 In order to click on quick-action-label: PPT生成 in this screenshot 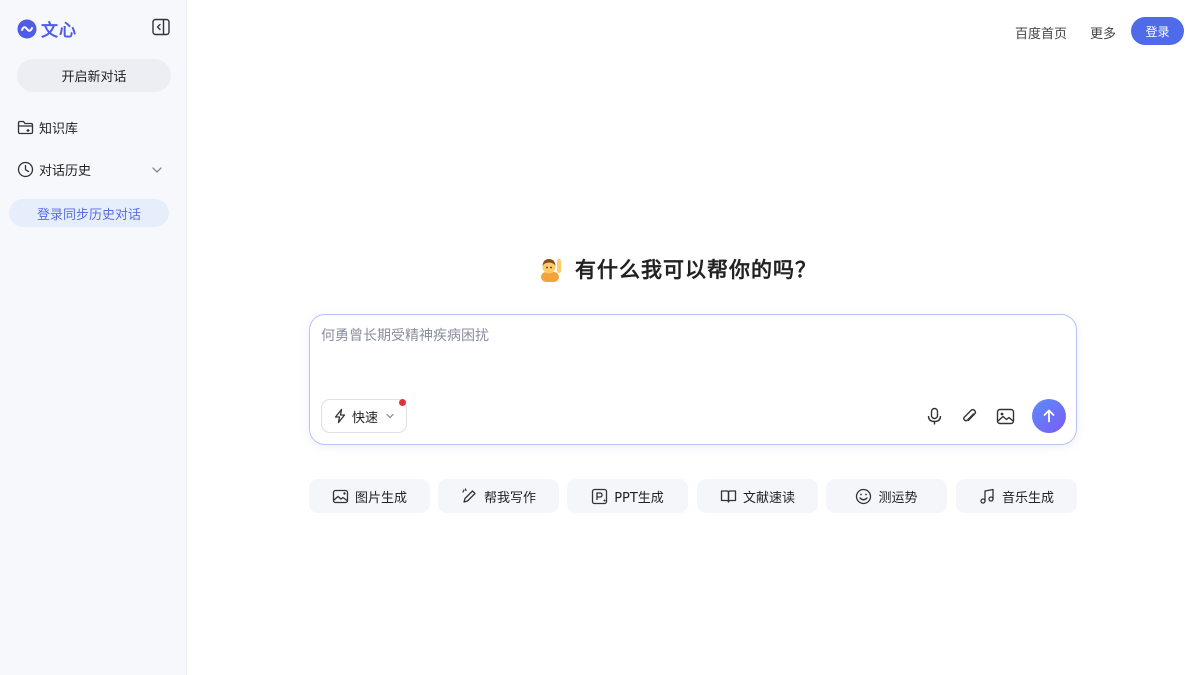, I will do `click(639, 498)`.